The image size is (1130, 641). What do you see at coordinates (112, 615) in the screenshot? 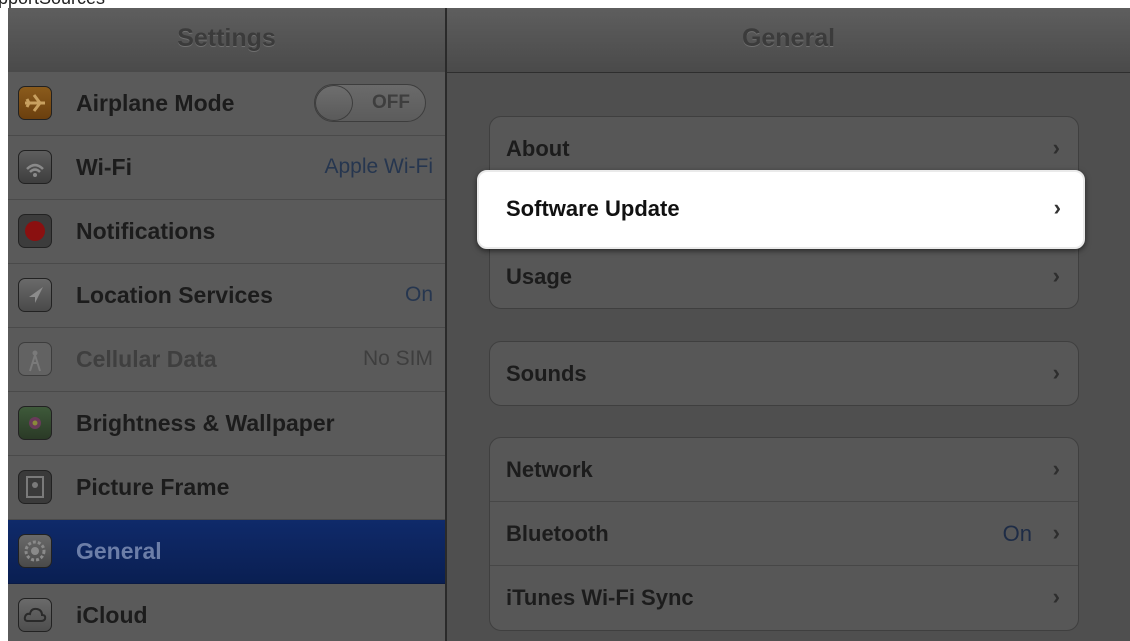
I see `icloud-label: iCloud` at bounding box center [112, 615].